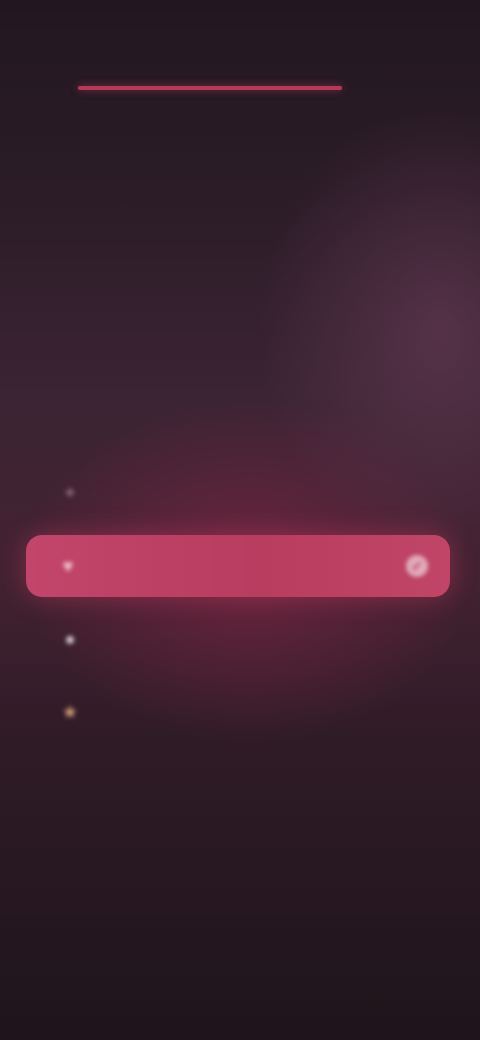  Describe the element at coordinates (70, 638) in the screenshot. I see `chat-icon: ●` at that location.